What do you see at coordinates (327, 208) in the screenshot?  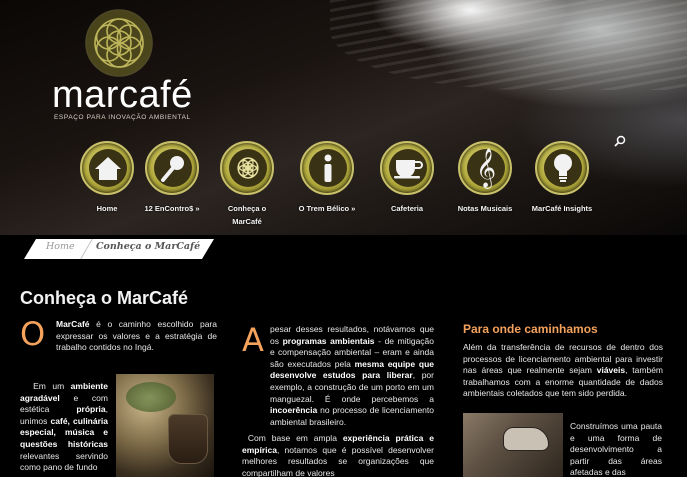 I see `nav-label: O Trem Bélico »` at bounding box center [327, 208].